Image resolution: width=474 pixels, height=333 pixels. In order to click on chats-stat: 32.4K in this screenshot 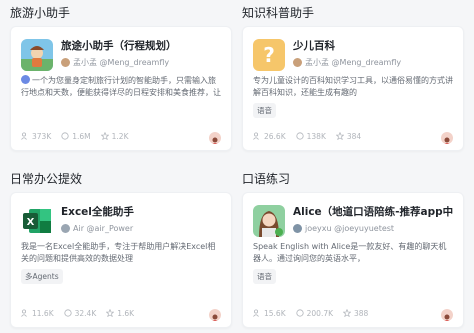, I will do `click(80, 313)`.